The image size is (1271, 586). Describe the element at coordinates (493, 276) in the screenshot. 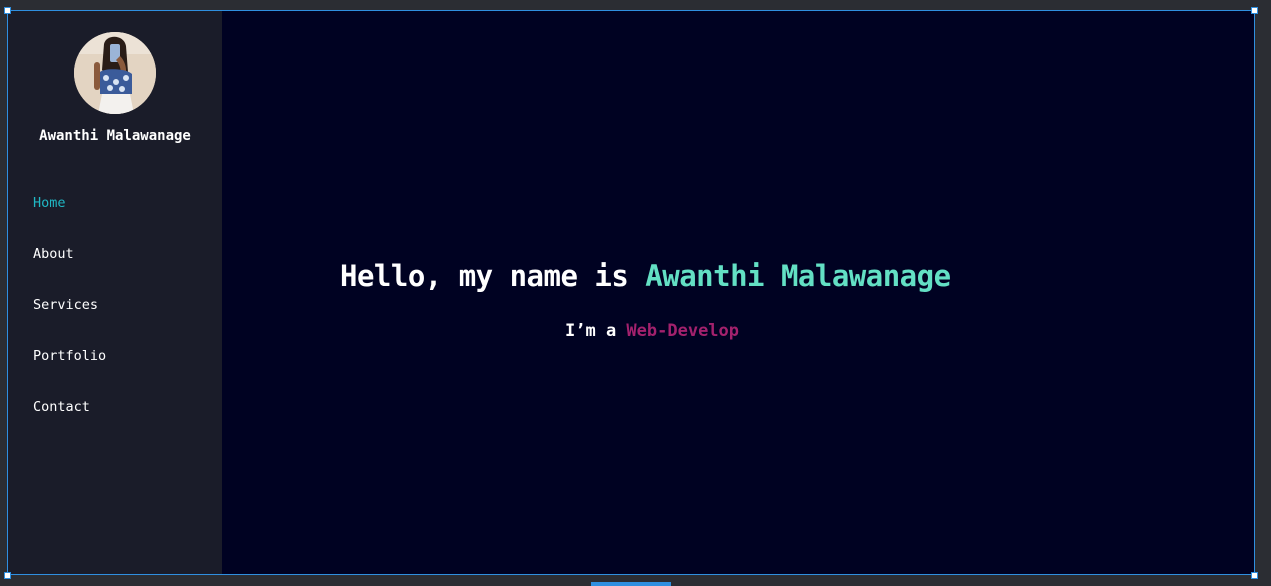

I see `hero-greeting: Hello, my name is` at that location.